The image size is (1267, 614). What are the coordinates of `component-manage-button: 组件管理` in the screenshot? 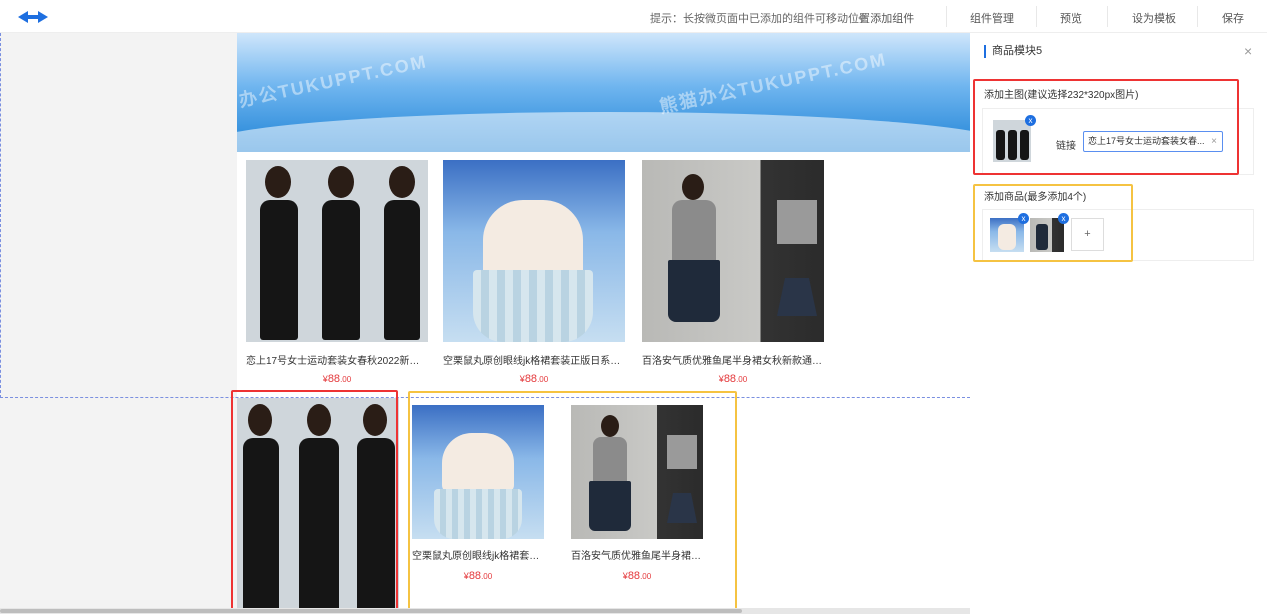 It's located at (992, 18).